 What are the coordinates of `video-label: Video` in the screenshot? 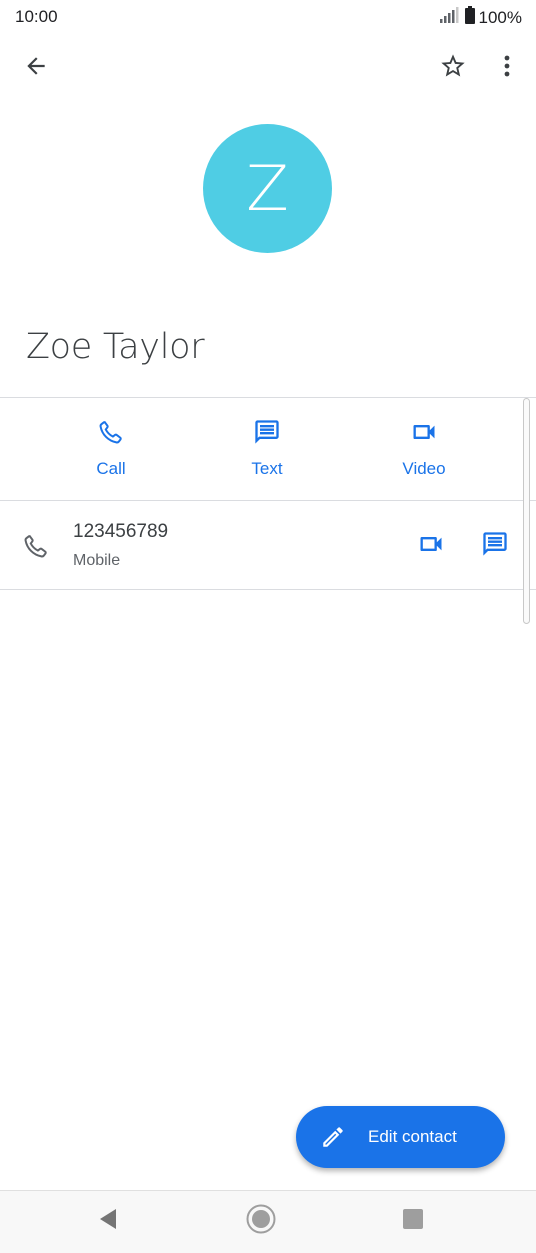 It's located at (424, 468).